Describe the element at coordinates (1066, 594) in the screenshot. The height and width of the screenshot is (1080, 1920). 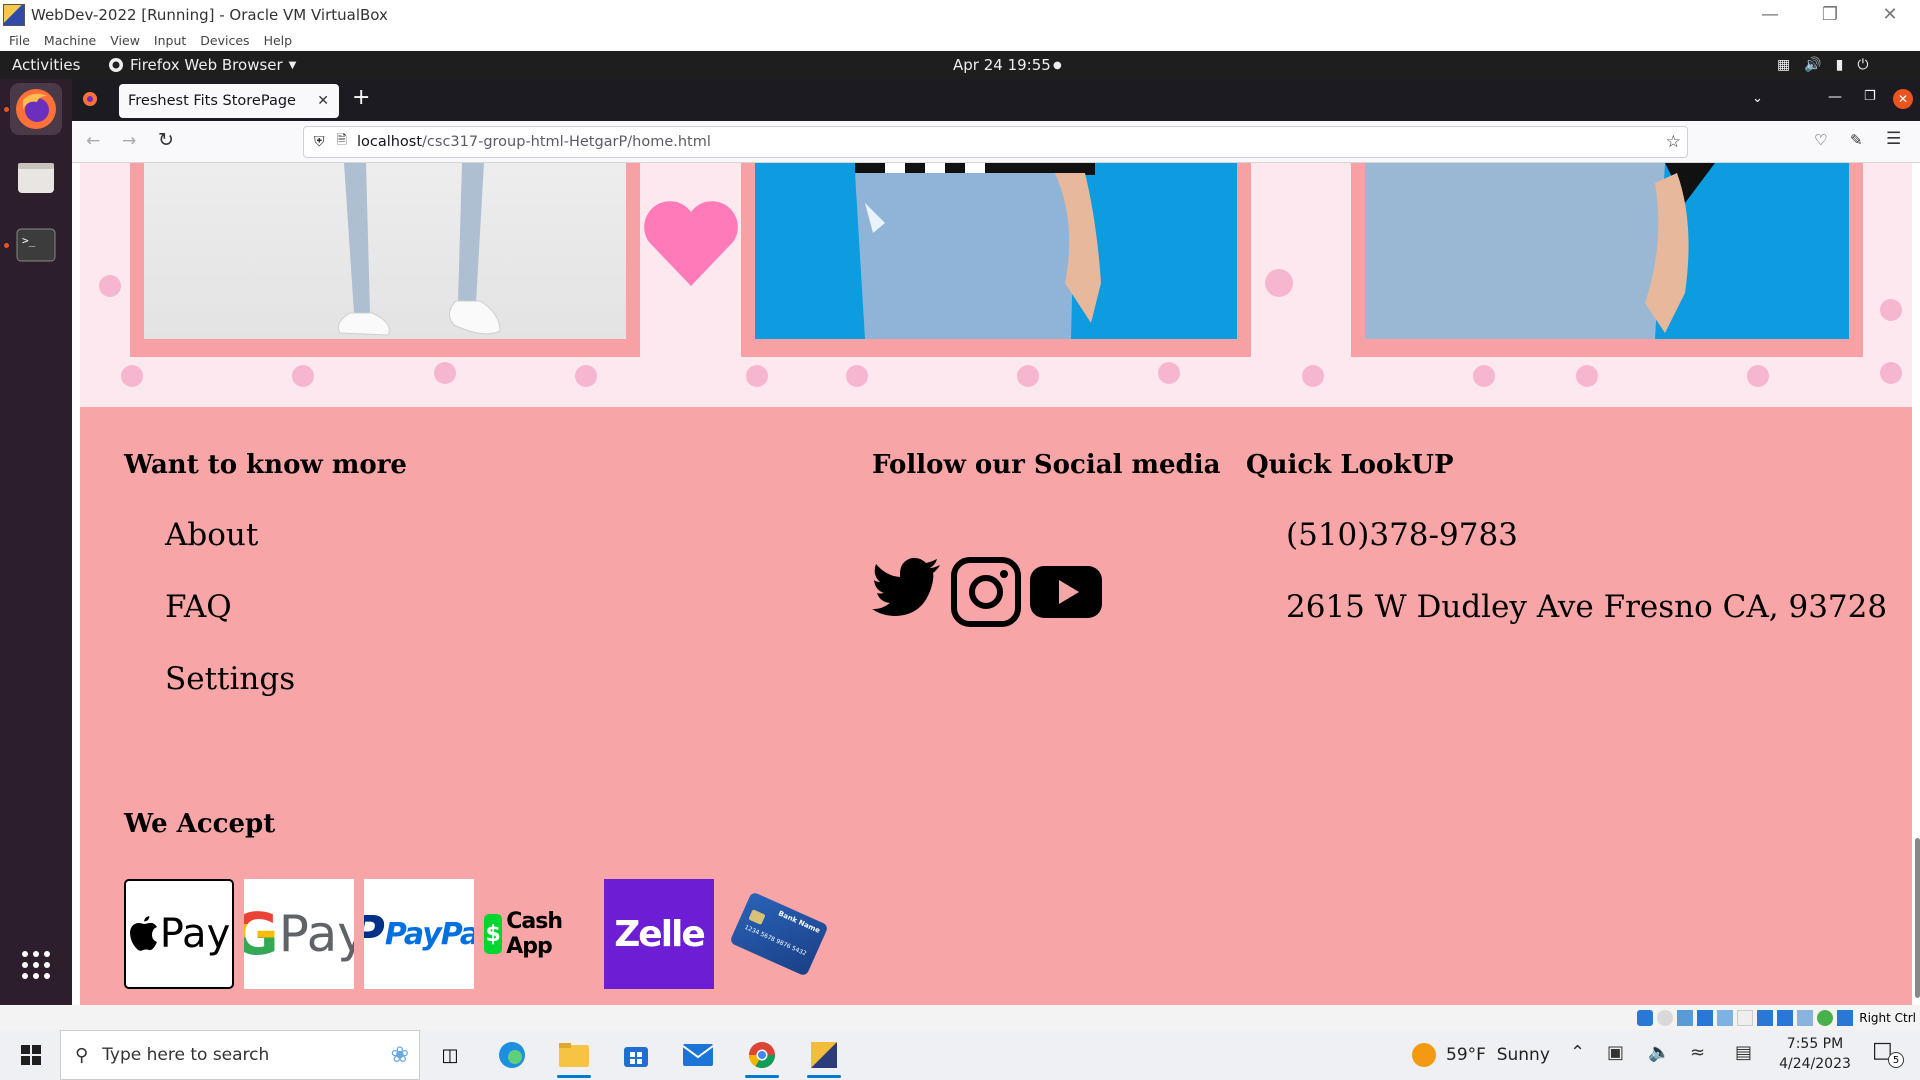
I see `youtube-icon` at that location.